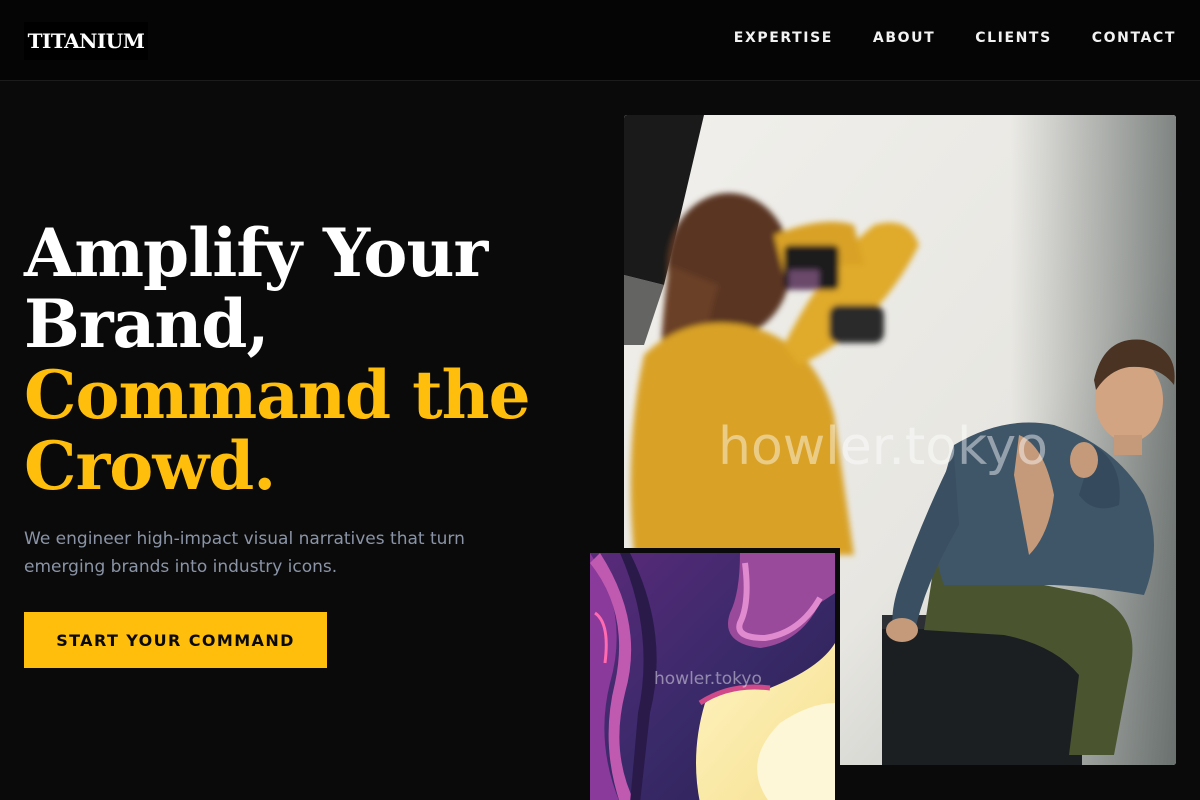 The width and height of the screenshot is (1200, 800). What do you see at coordinates (256, 253) in the screenshot?
I see `hero-title-line-1: Amplify Your` at bounding box center [256, 253].